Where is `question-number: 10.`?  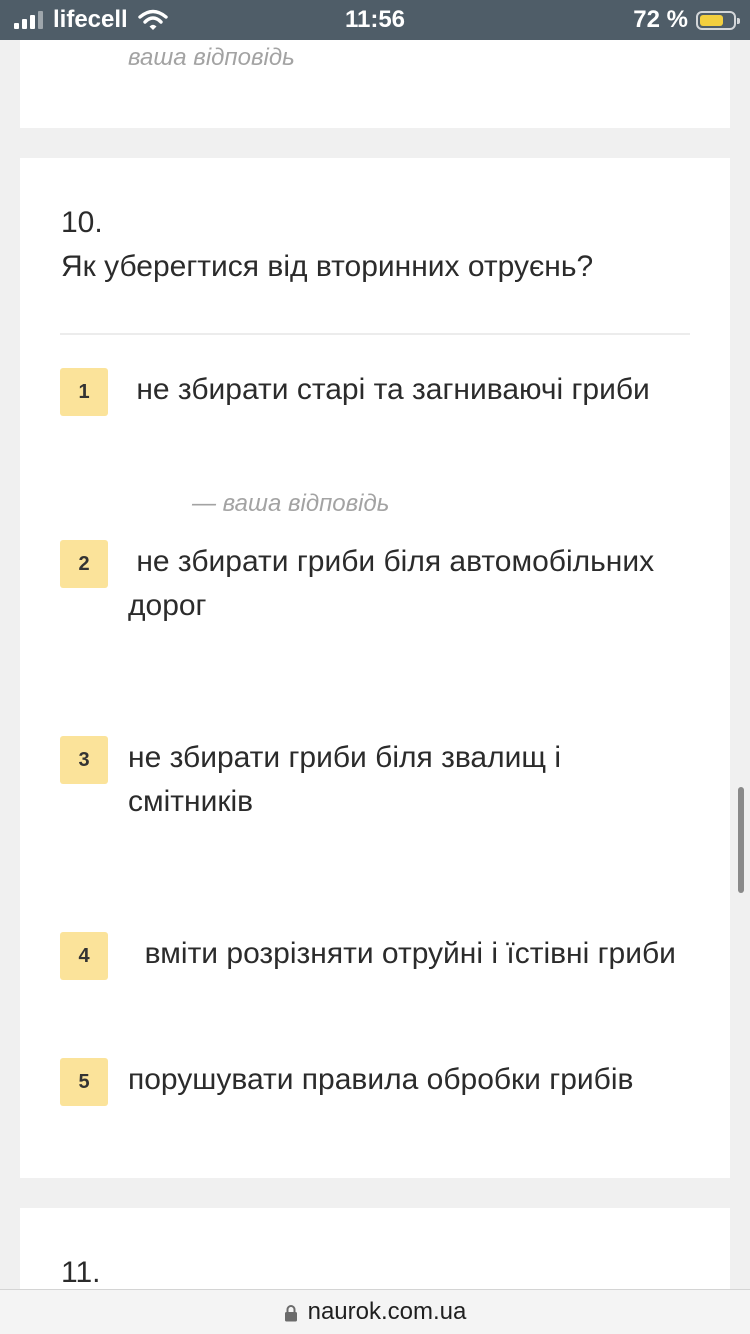
question-number: 10. is located at coordinates (82, 222).